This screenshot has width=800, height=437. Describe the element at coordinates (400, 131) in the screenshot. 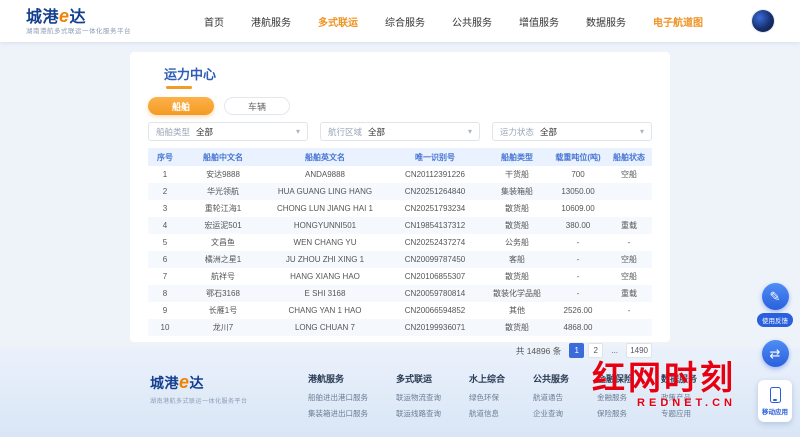

I see `filter-select: 航行区域 全部 ▾` at that location.